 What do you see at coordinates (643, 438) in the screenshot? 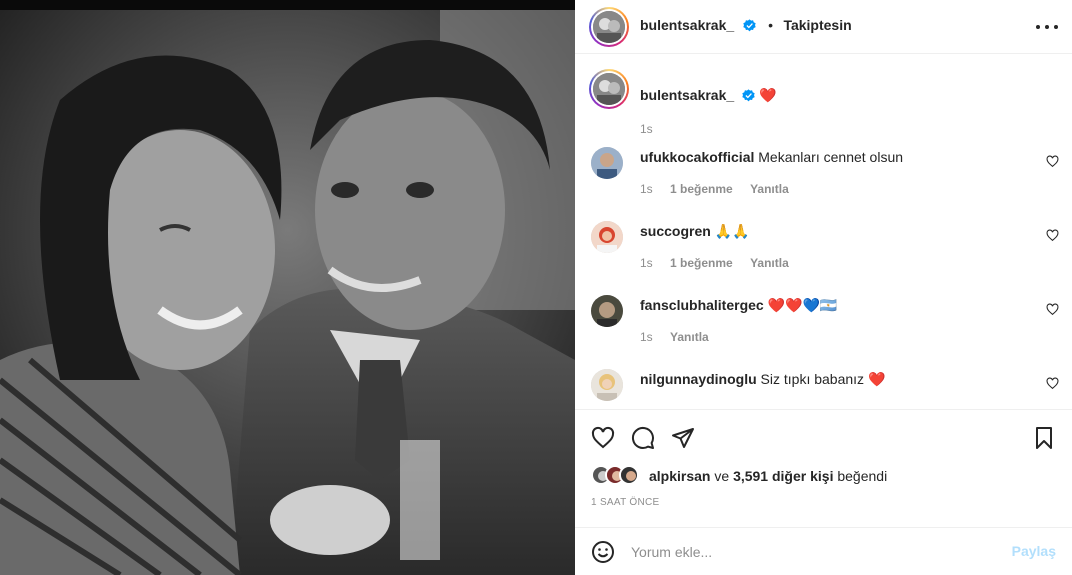
I see `comment-icon` at bounding box center [643, 438].